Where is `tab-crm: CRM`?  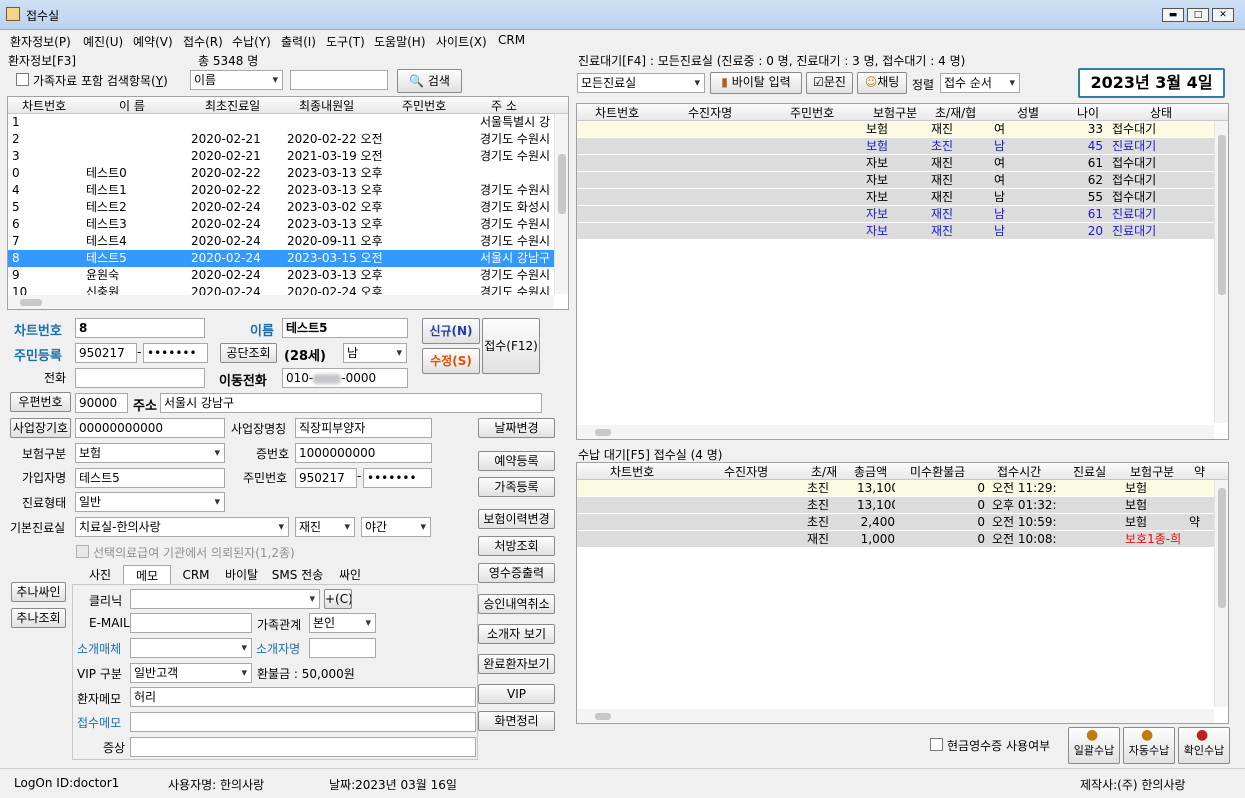
tab-crm: CRM is located at coordinates (196, 575).